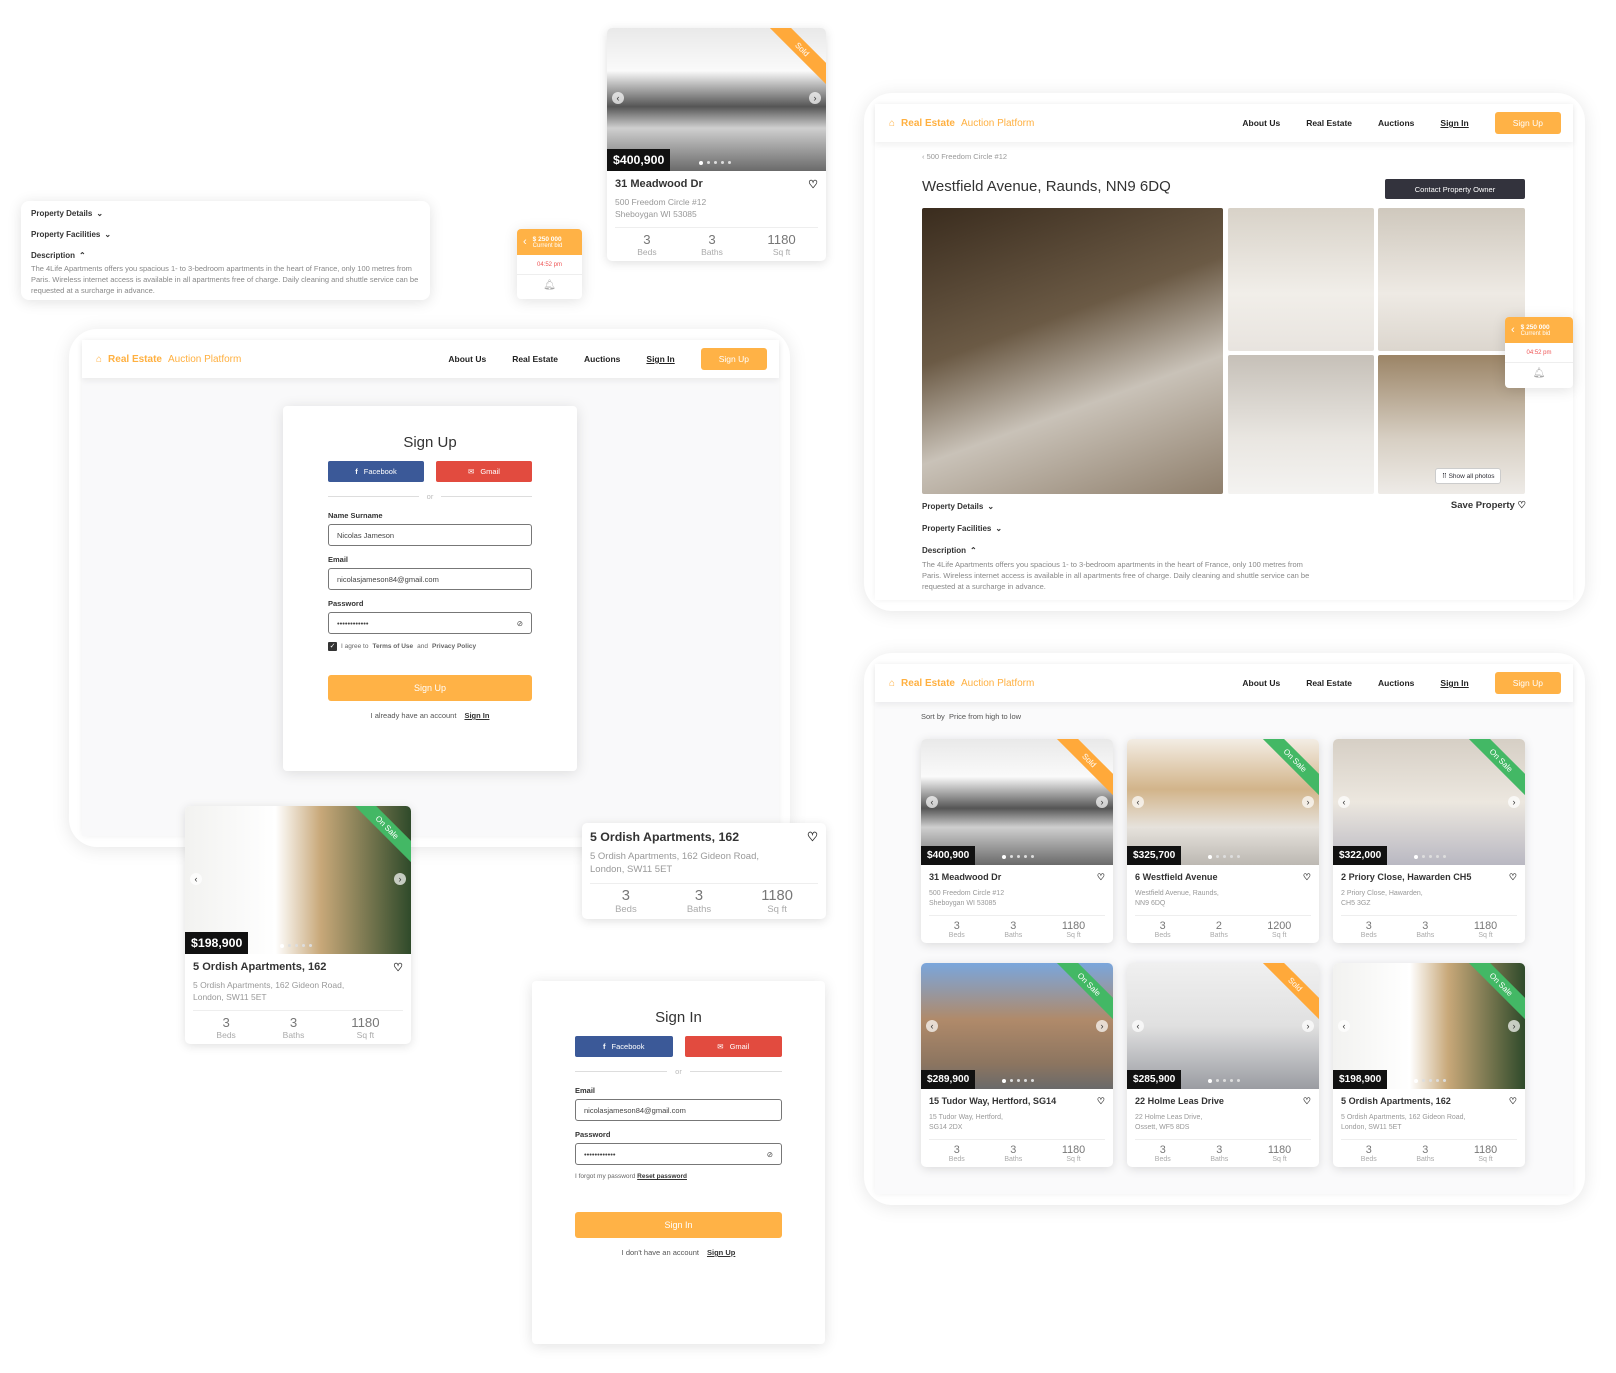 This screenshot has width=1616, height=1373. Describe the element at coordinates (624, 1046) in the screenshot. I see `facebook-button: f Facebook` at that location.